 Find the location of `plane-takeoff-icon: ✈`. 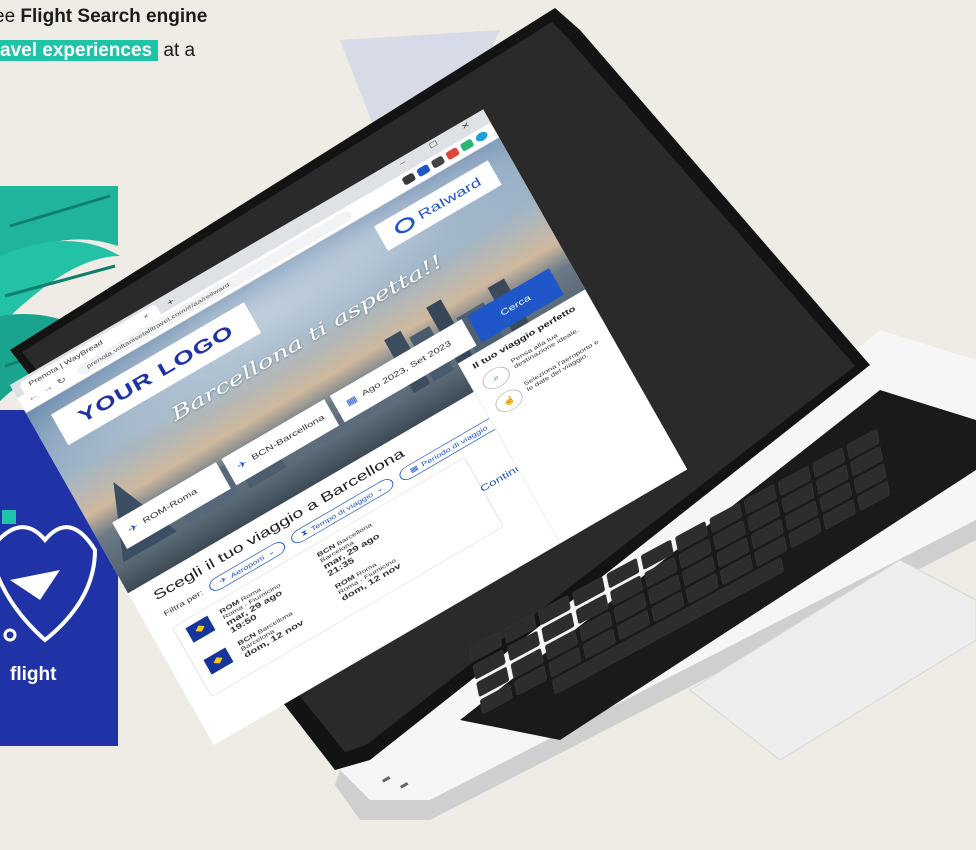

plane-takeoff-icon: ✈ is located at coordinates (133, 527).